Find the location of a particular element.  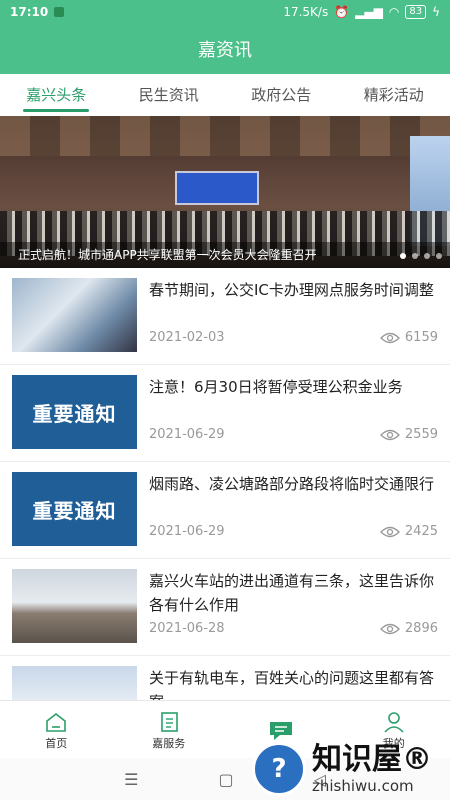

news-title: 嘉兴火车站的进出通道有三条，这里告诉你各有什么作用 is located at coordinates (292, 593).